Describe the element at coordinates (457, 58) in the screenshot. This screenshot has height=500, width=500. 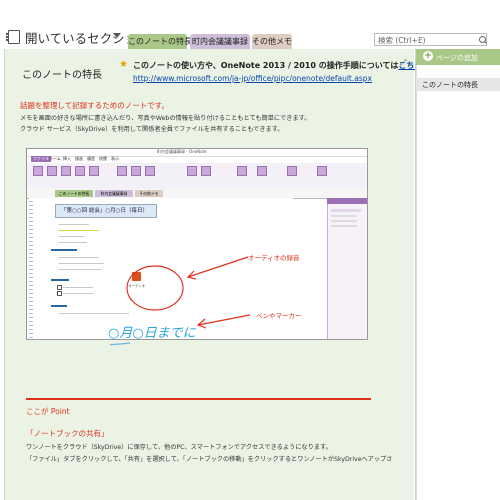
I see `add-page-label: ページの追加` at that location.